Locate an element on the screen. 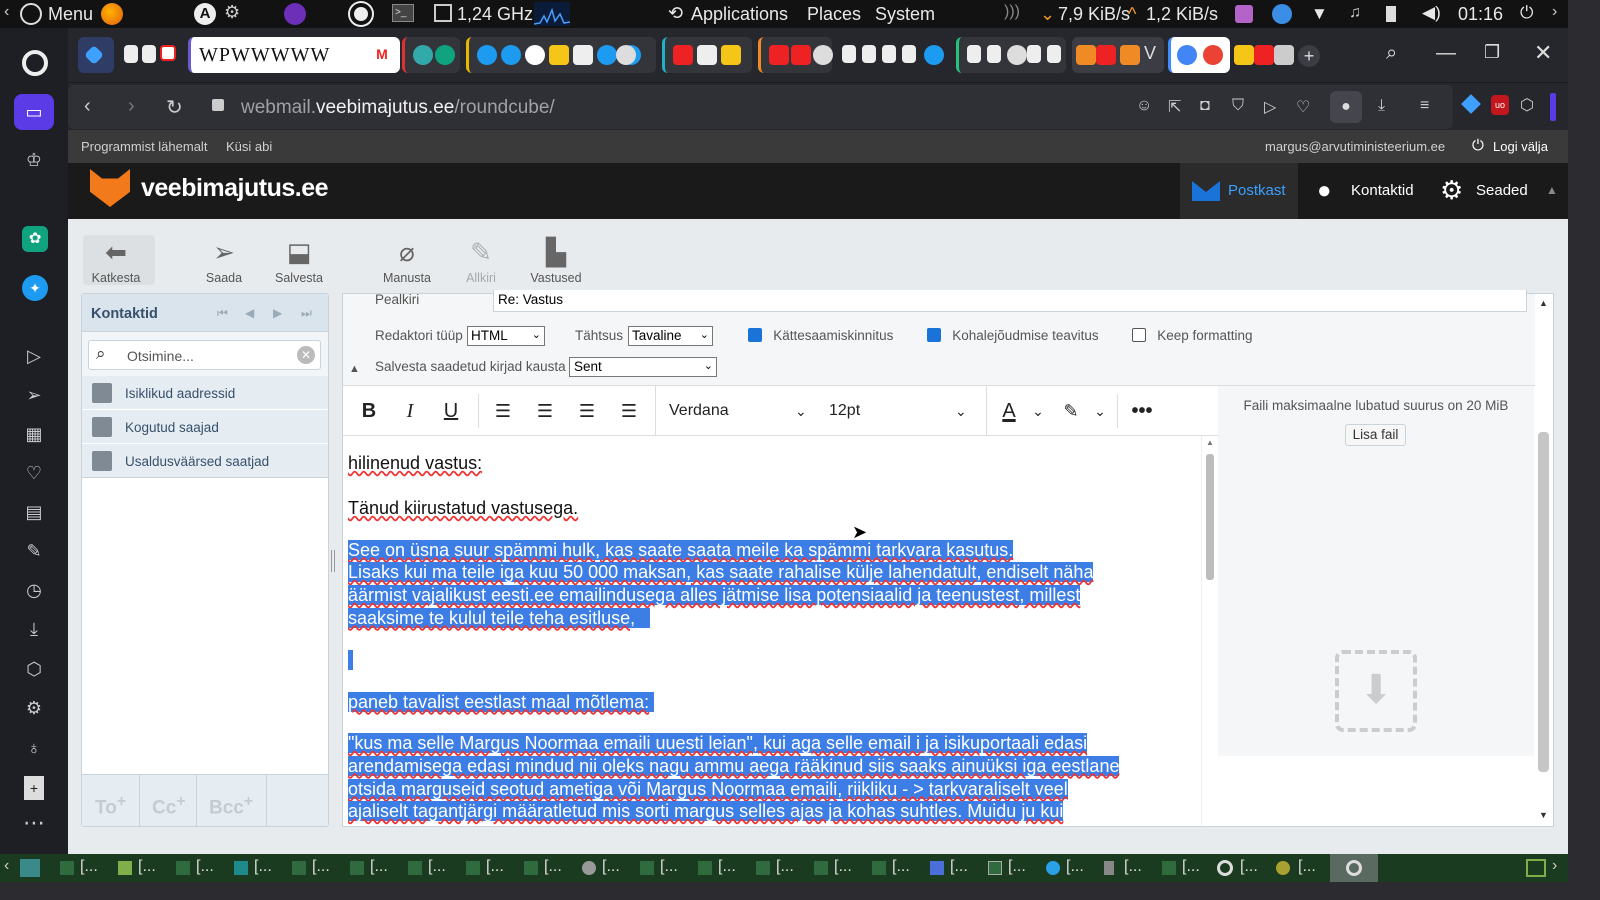 The image size is (1600, 900). firefox-icon is located at coordinates (112, 14).